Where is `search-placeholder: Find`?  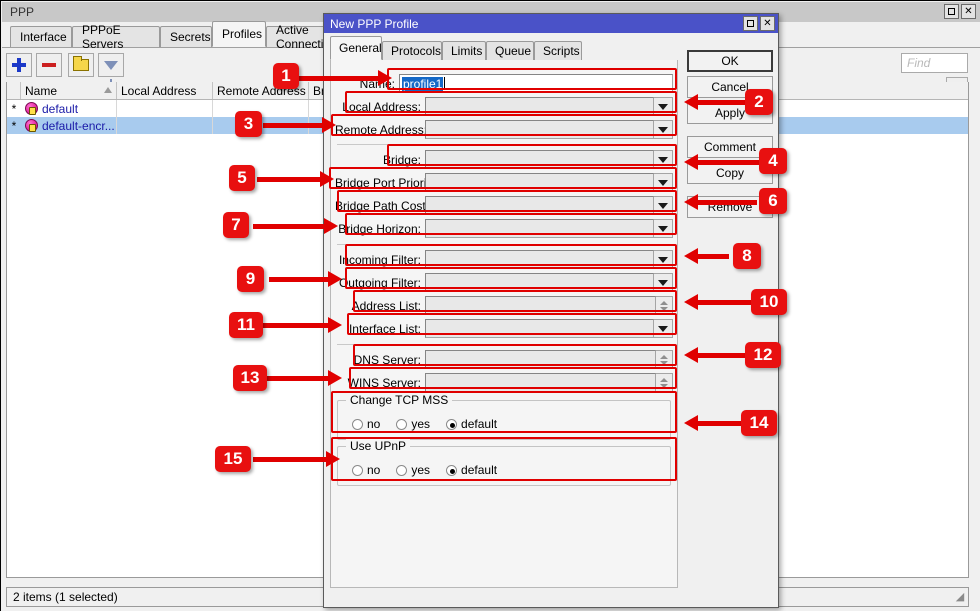
search-placeholder: Find is located at coordinates (919, 63).